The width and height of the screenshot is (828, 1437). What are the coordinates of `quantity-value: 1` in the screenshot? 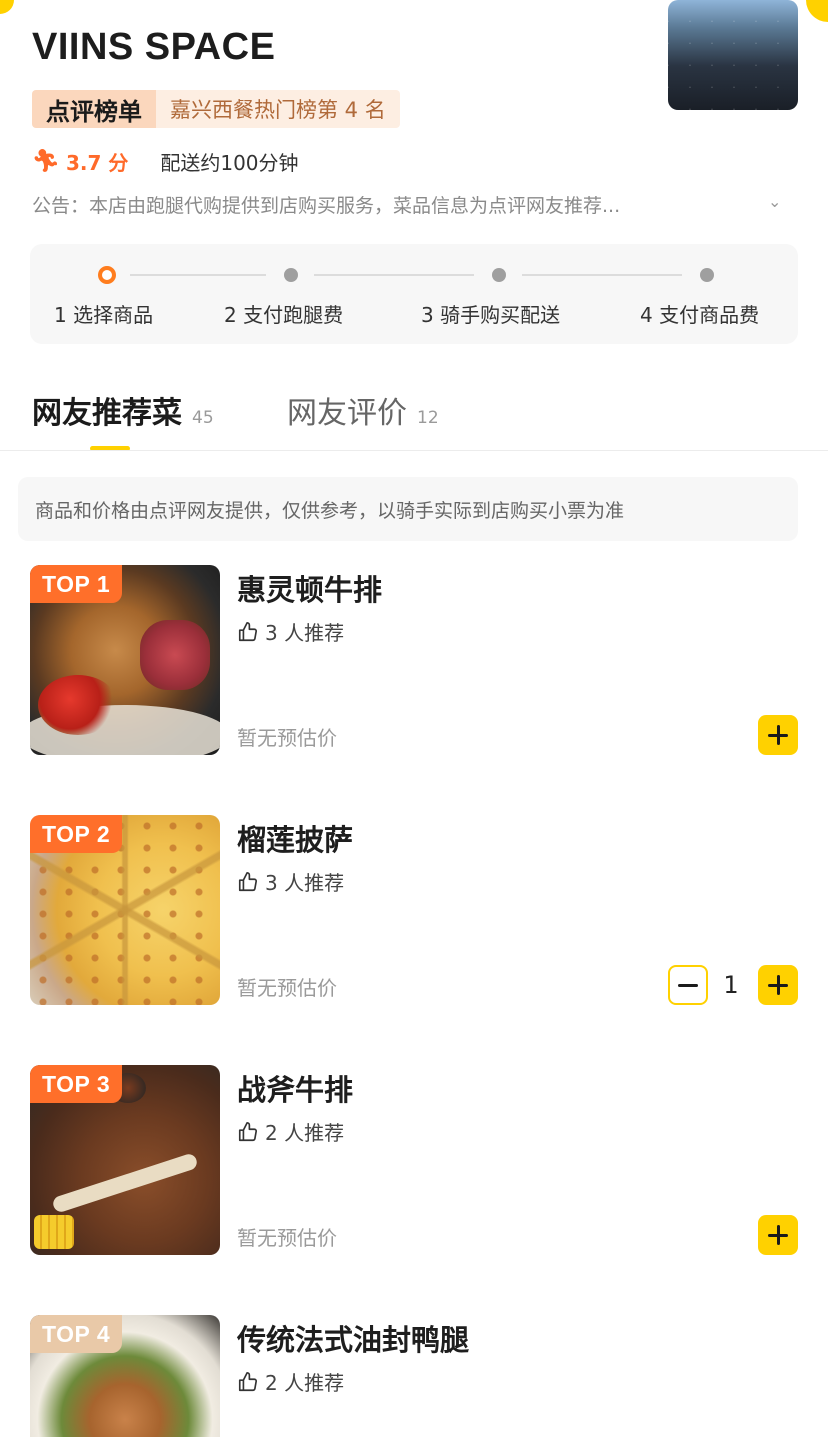 It's located at (731, 985).